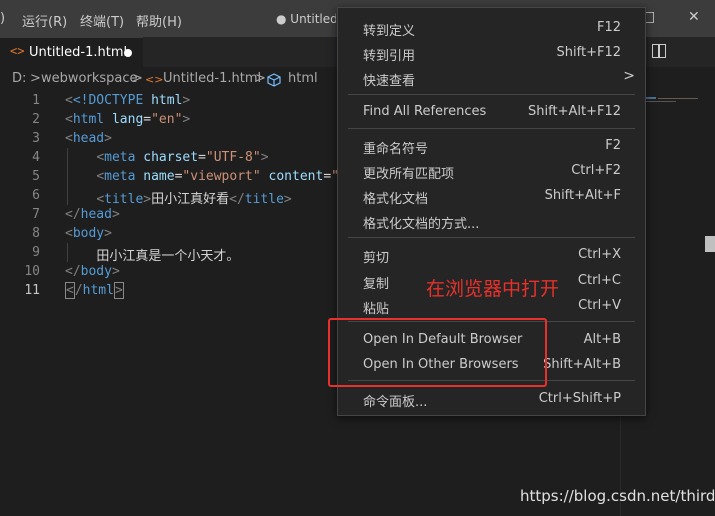 Image resolution: width=715 pixels, height=516 pixels. What do you see at coordinates (599, 280) in the screenshot?
I see `menu-item-shortcut: Ctrl+C` at bounding box center [599, 280].